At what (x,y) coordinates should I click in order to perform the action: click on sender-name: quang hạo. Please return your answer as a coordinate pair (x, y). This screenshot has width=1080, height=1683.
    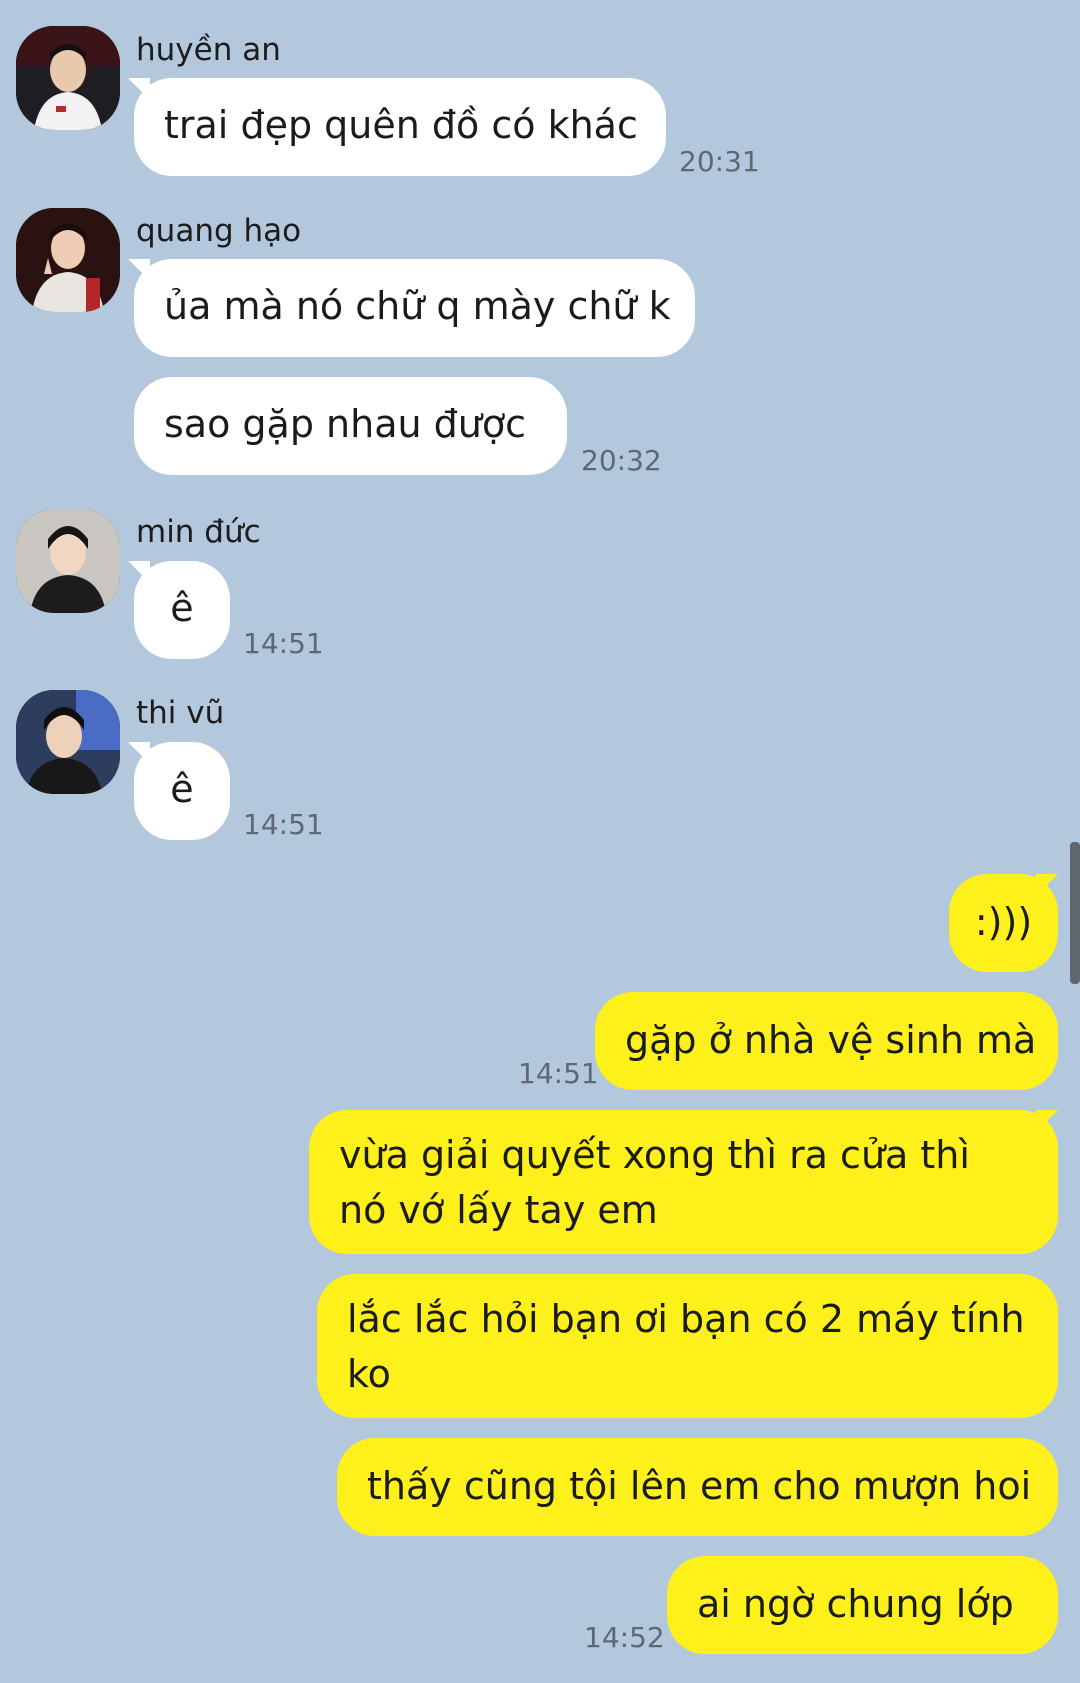
    Looking at the image, I should click on (219, 231).